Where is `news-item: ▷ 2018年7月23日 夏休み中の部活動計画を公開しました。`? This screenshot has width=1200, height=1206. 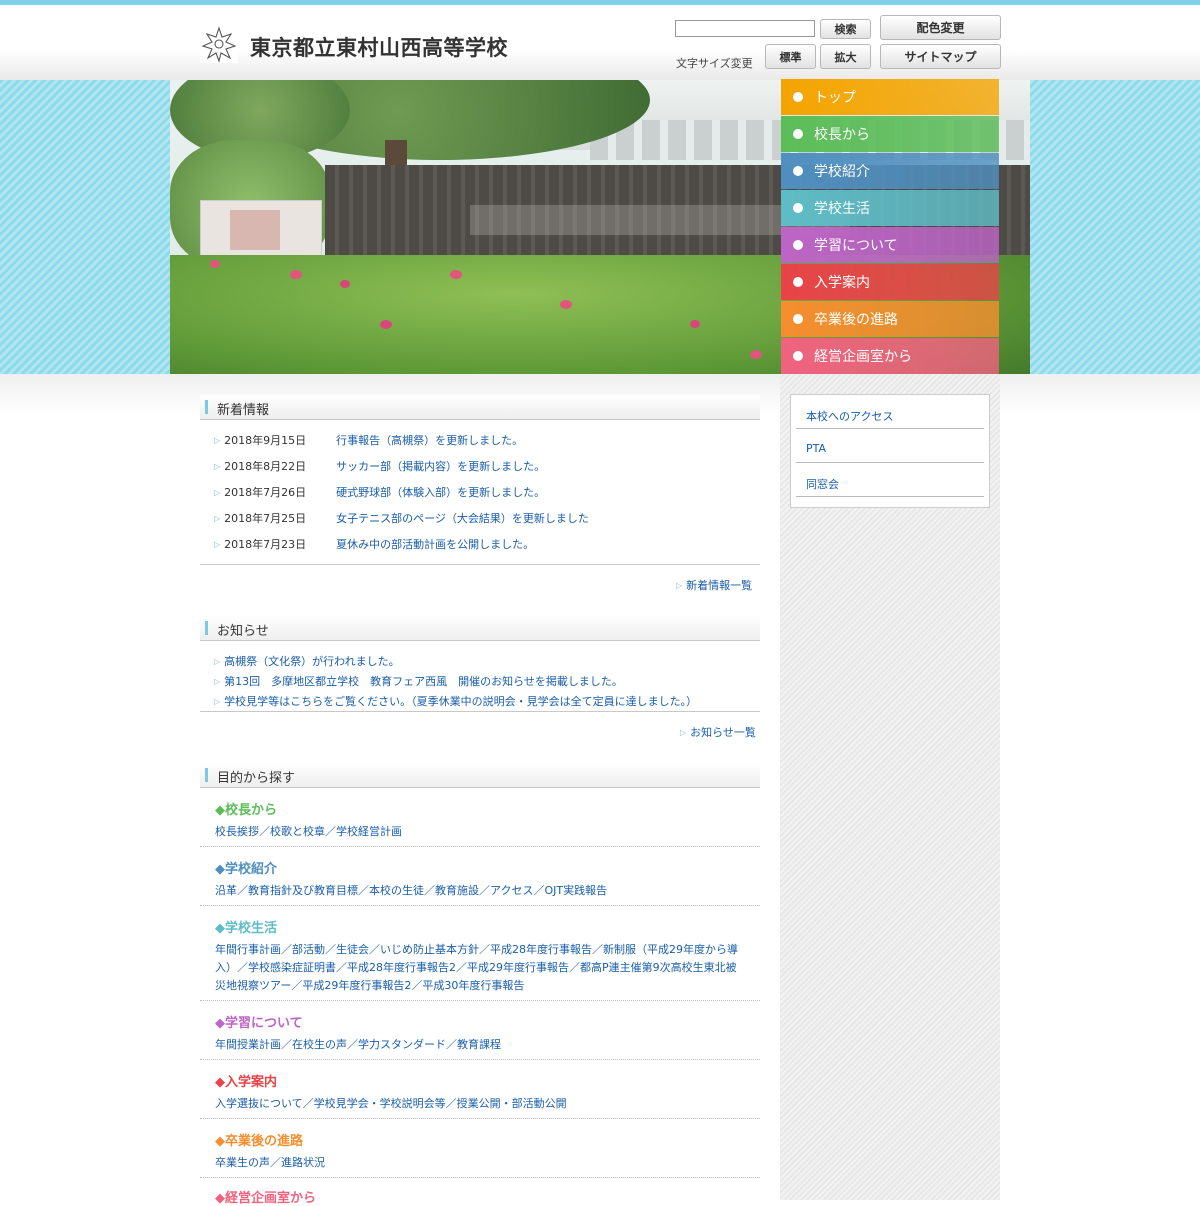 news-item: ▷ 2018年7月23日 夏休み中の部活動計画を公開しました。 is located at coordinates (374, 544).